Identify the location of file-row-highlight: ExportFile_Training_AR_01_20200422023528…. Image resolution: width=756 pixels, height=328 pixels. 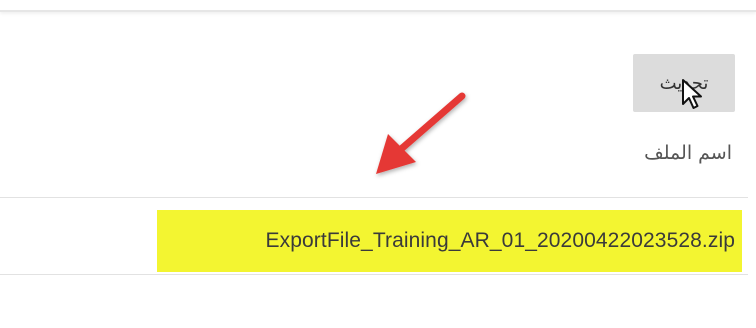
(449, 241).